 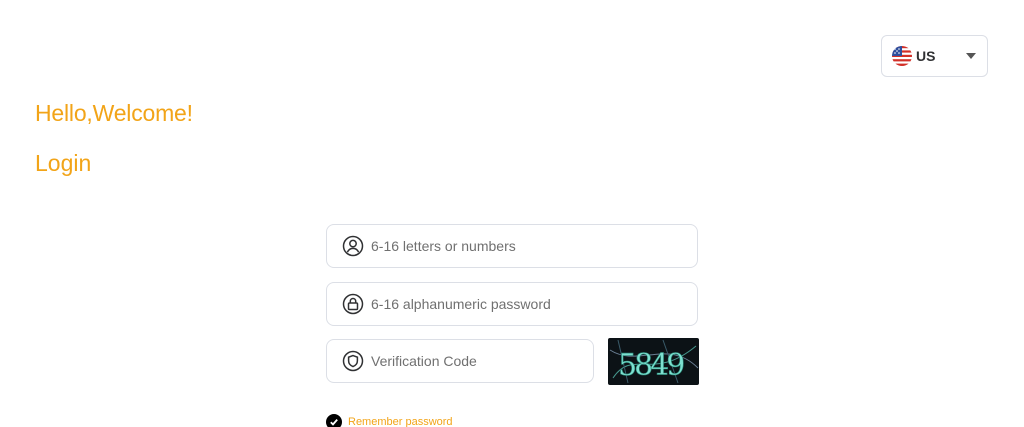 What do you see at coordinates (400, 421) in the screenshot?
I see `remember-password-label: Remember password` at bounding box center [400, 421].